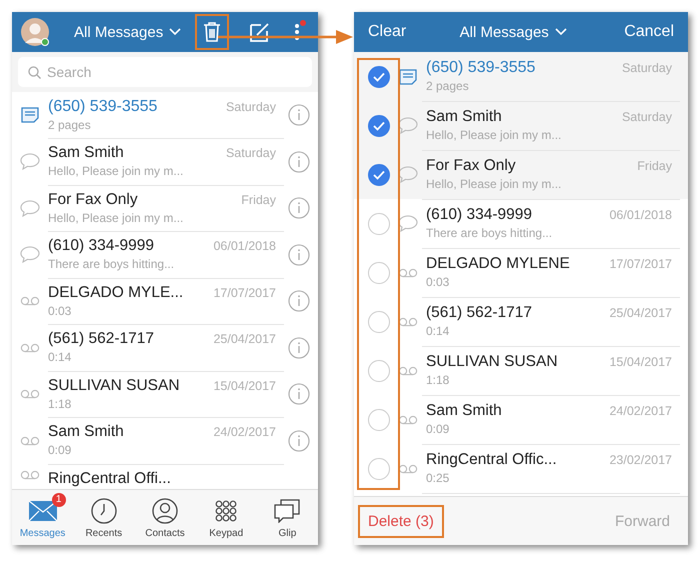 The image size is (700, 574). Describe the element at coordinates (244, 293) in the screenshot. I see `message-date: 17/07/2017` at that location.